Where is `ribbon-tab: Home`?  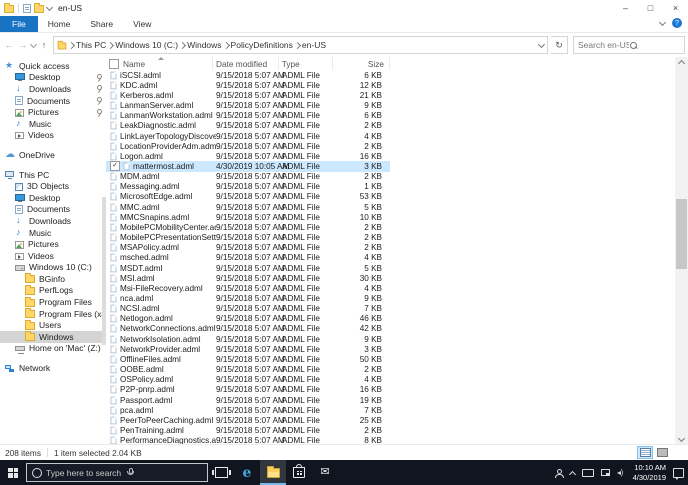 ribbon-tab: Home is located at coordinates (59, 24).